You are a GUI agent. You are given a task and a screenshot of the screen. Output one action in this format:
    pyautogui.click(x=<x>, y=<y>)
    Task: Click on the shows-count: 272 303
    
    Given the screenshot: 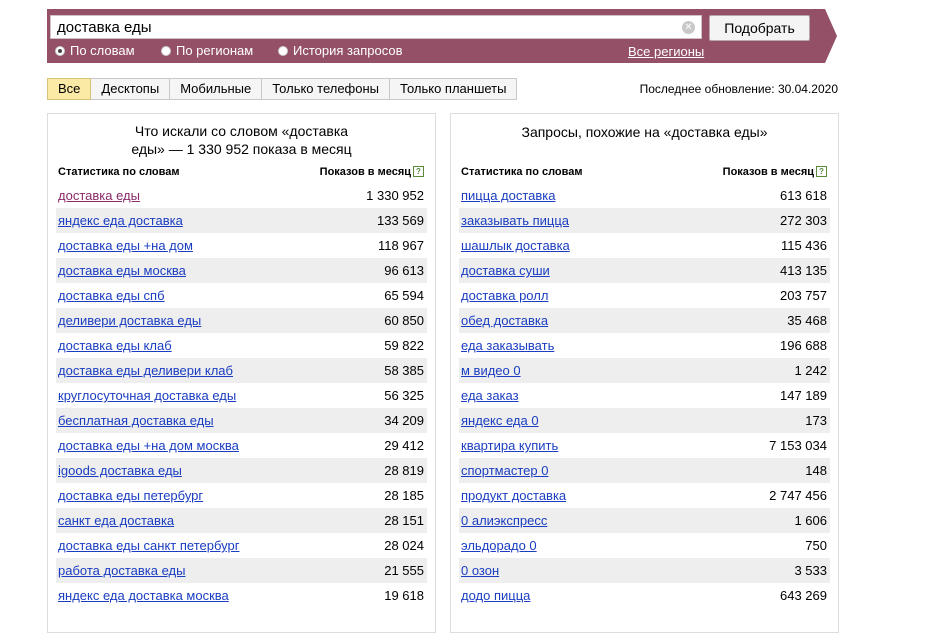 What is the action you would take?
    pyautogui.click(x=803, y=220)
    